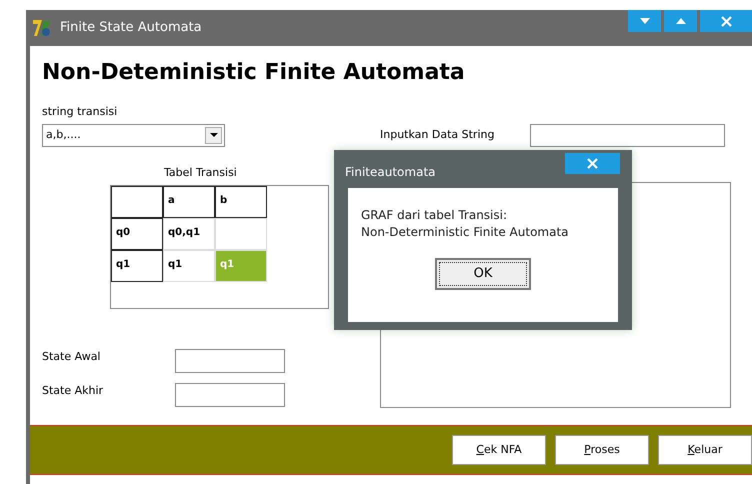  I want to click on maximize-button, so click(680, 21).